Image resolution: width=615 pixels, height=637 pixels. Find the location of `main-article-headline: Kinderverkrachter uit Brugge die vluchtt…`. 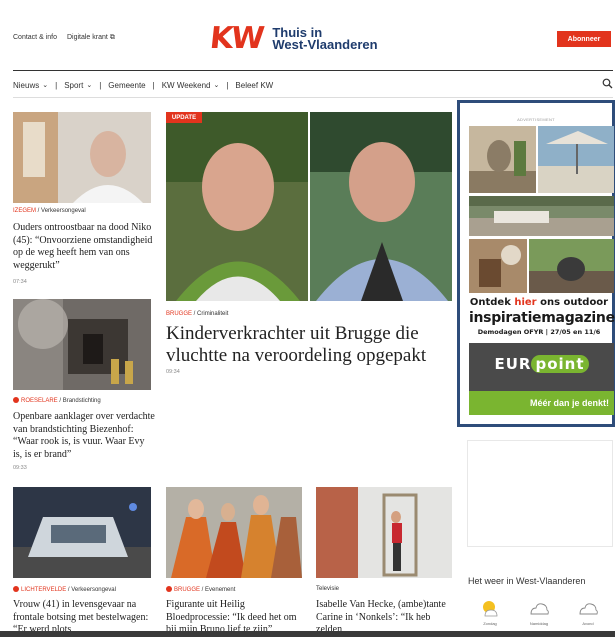

main-article-headline: Kinderverkrachter uit Brugge die vluchtt… is located at coordinates (311, 345).